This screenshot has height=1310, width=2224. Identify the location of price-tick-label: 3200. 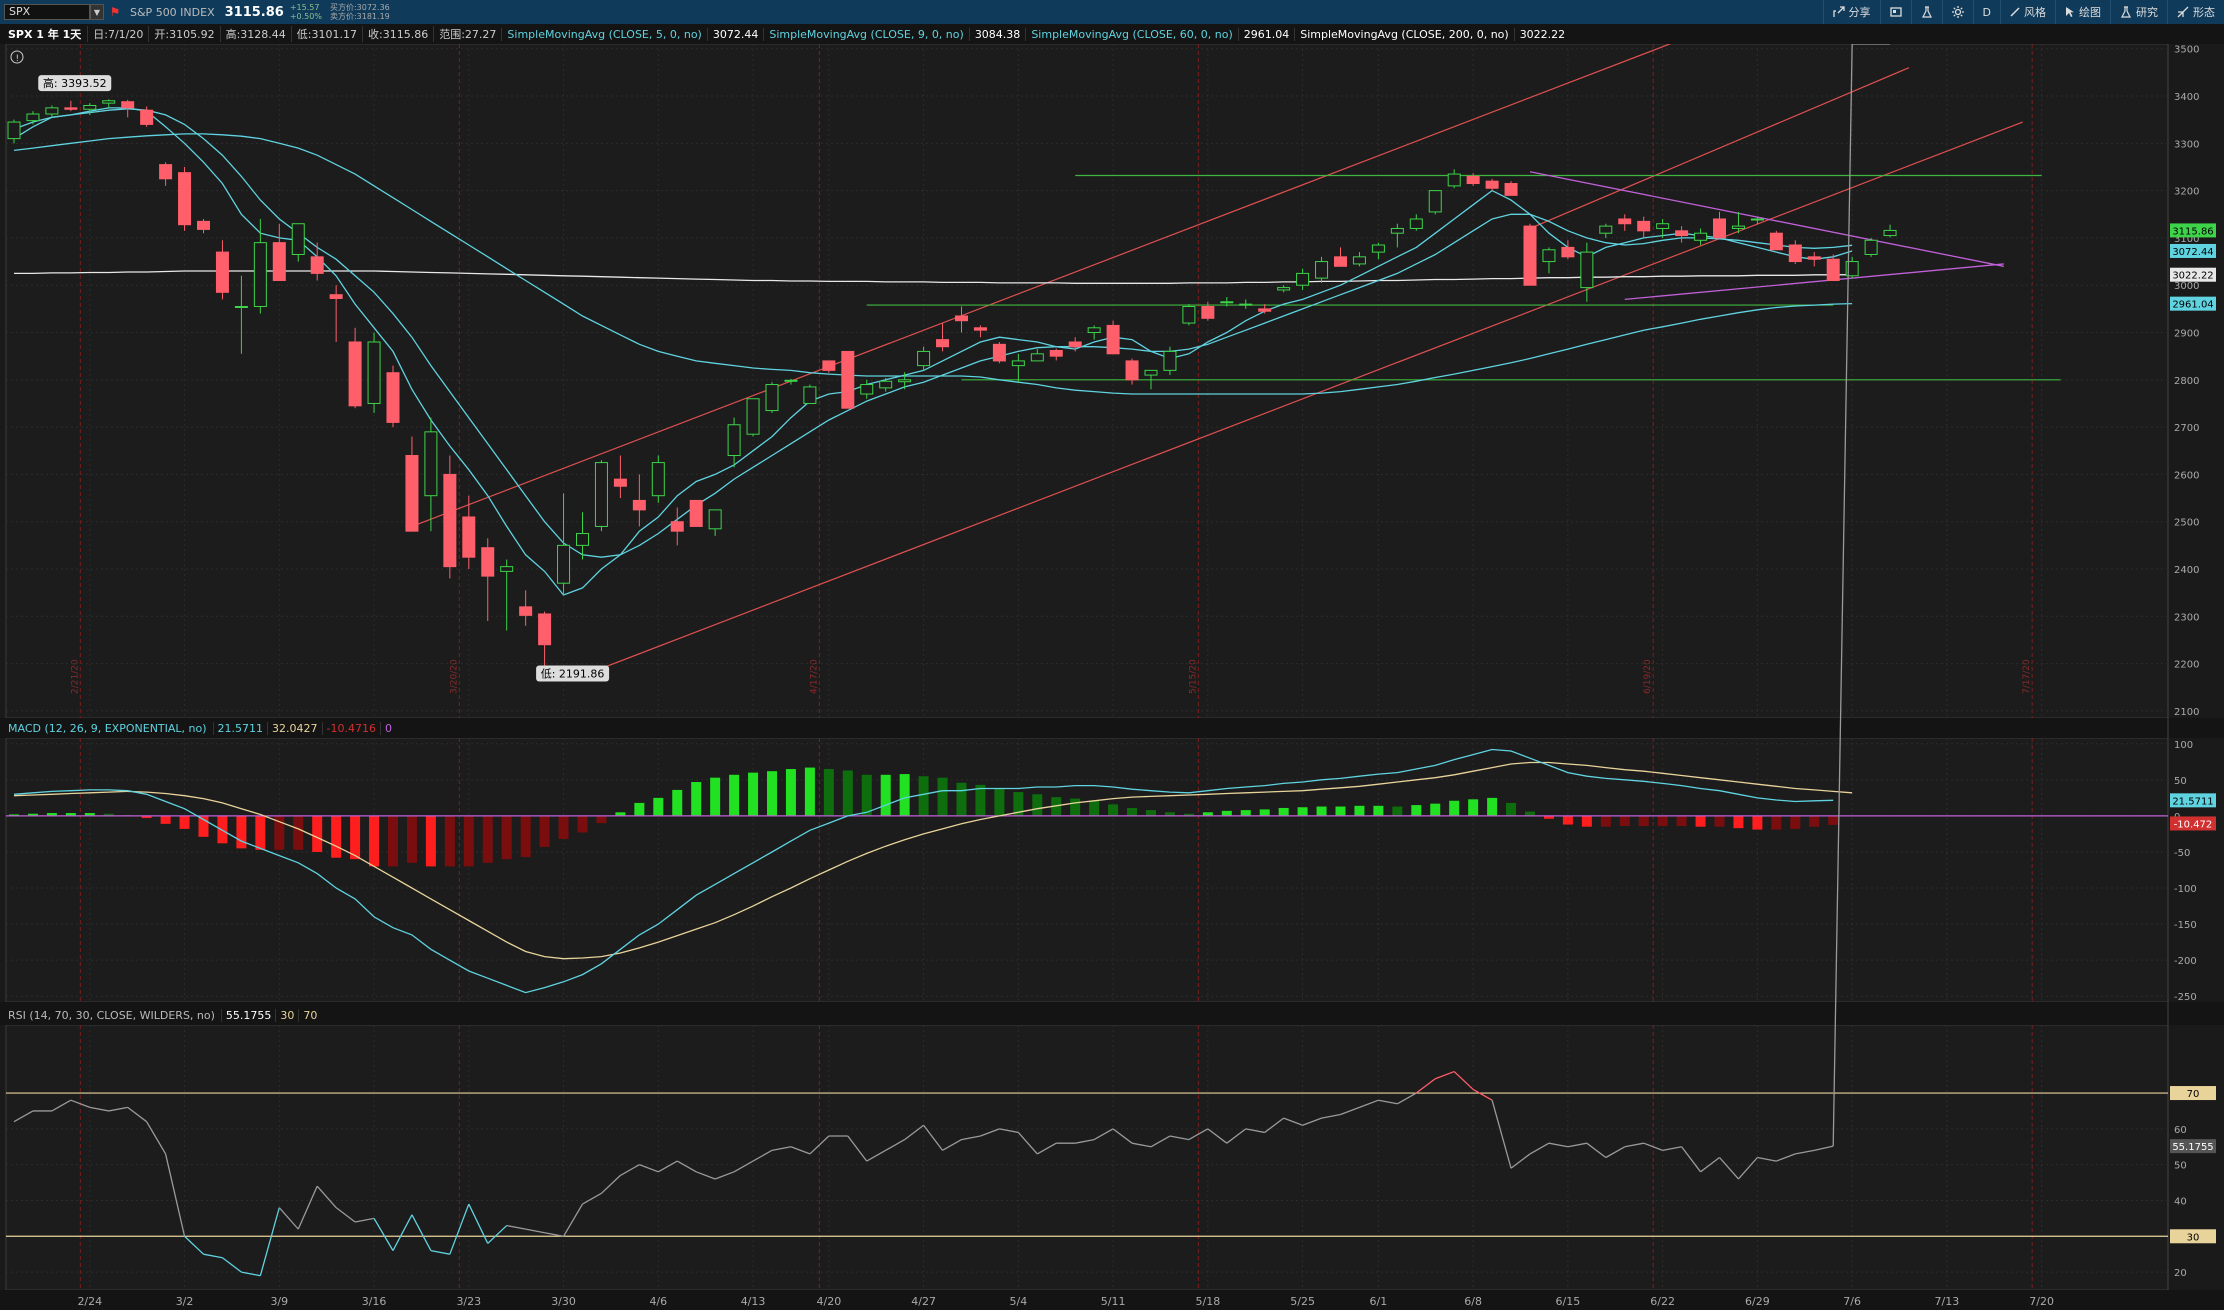
(2186, 192).